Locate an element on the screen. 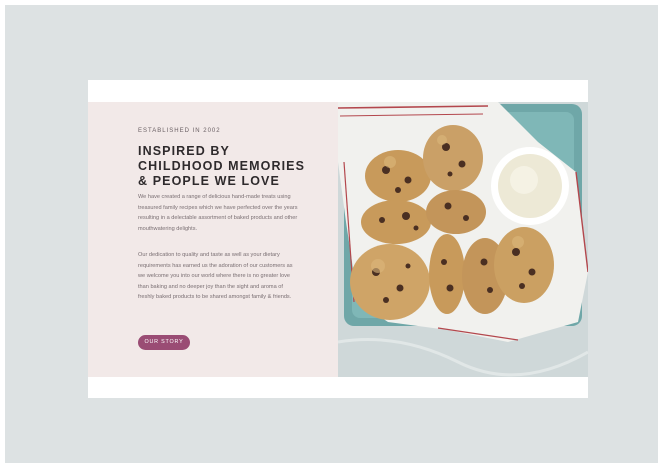  headline-line-3: & PEOPLE WE LOVE is located at coordinates (209, 181).